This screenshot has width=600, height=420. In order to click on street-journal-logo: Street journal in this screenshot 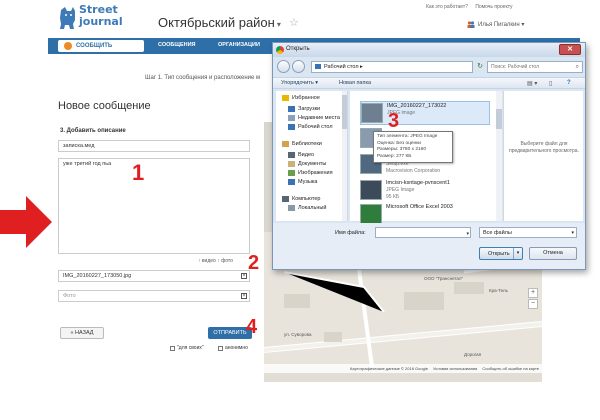, I will do `click(98, 19)`.